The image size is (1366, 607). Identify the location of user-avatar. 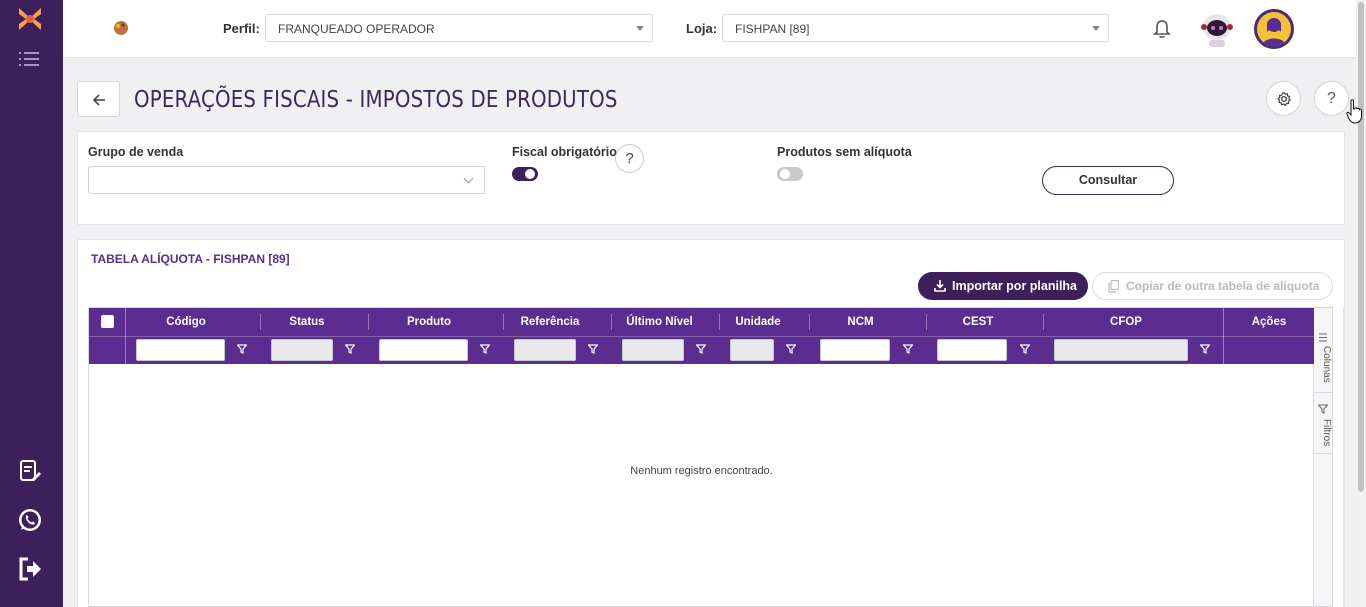
(1274, 29).